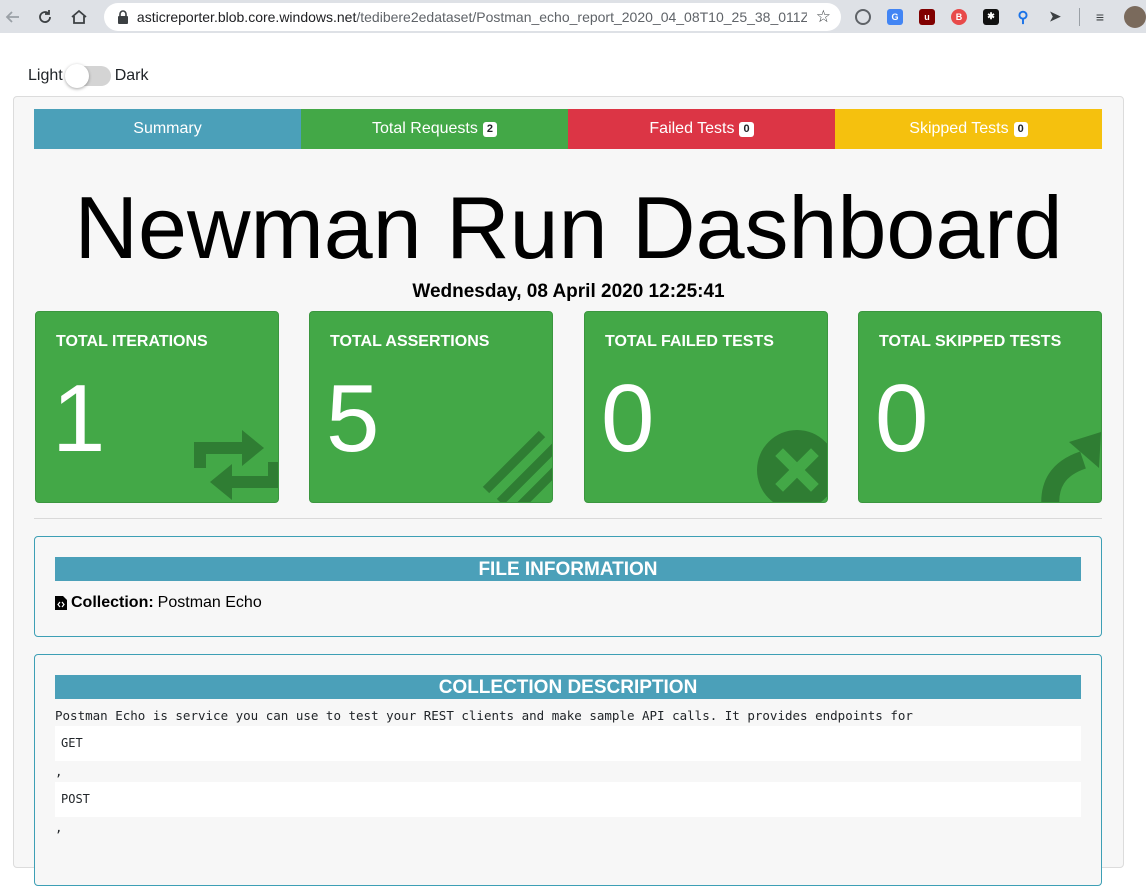  Describe the element at coordinates (79, 418) in the screenshot. I see `stat-value: 1` at that location.